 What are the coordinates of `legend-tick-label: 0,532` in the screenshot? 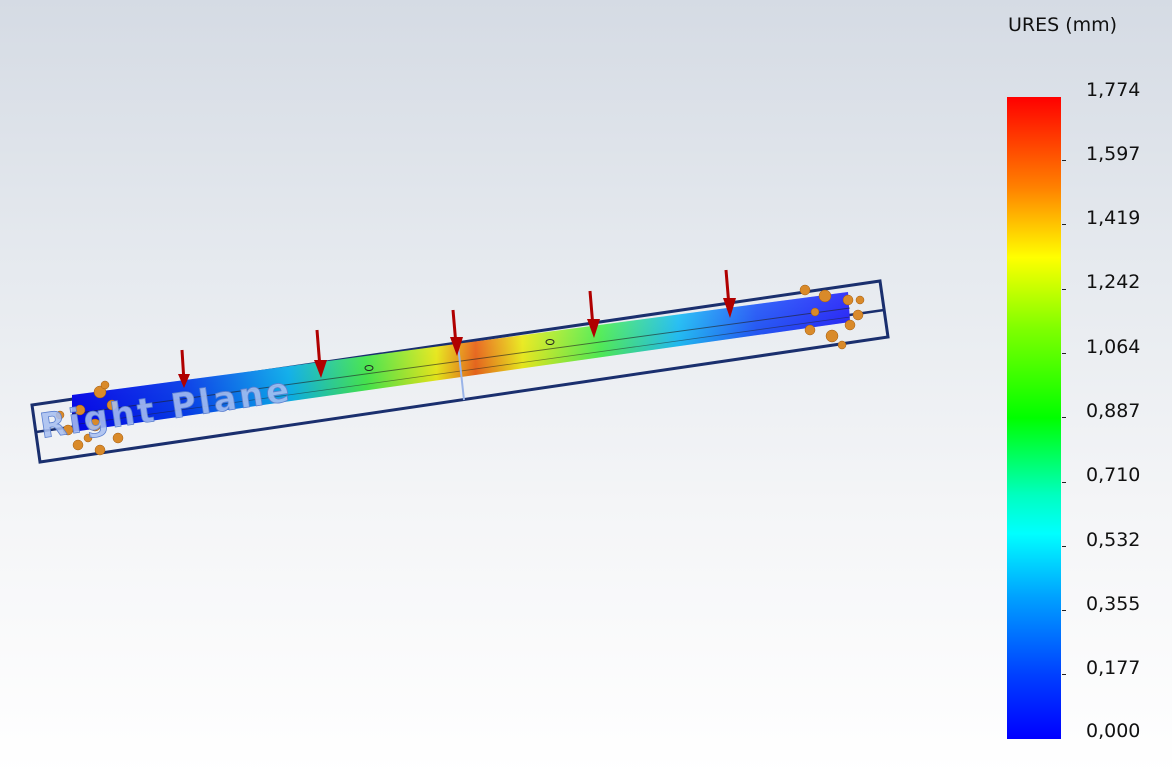 It's located at (1113, 540).